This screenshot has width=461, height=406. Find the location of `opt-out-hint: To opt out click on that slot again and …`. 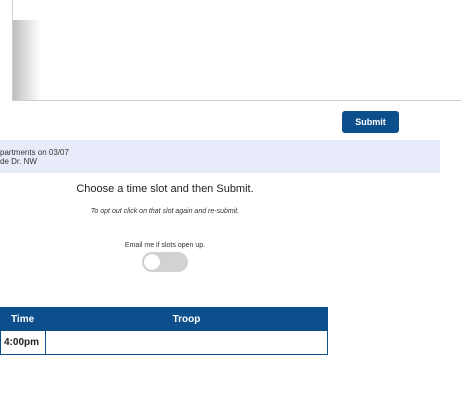

opt-out-hint: To opt out click on that slot again and … is located at coordinates (165, 211).